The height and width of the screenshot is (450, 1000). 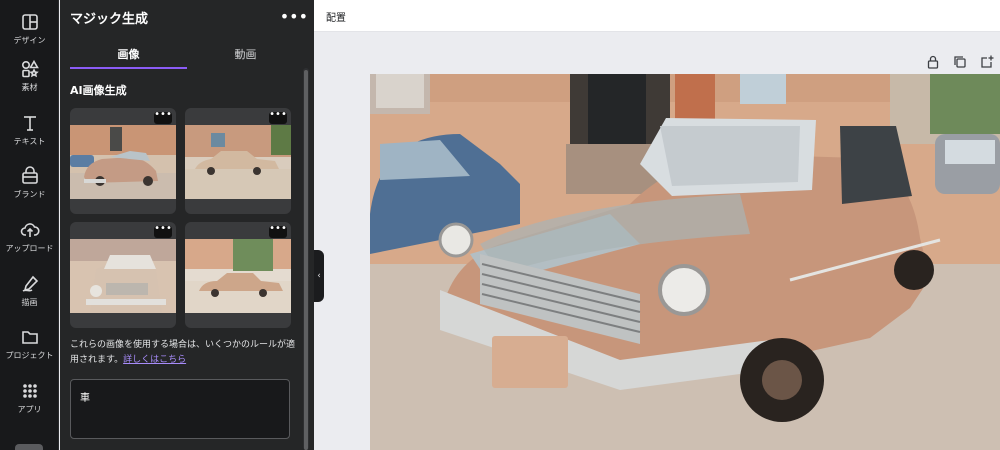 I want to click on generated-image-thumb-2: •••, so click(x=238, y=161).